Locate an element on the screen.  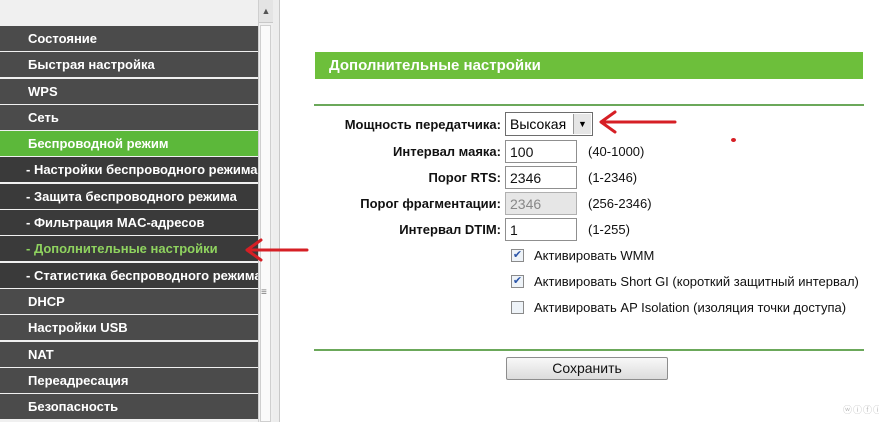
fragmentation-threshold-input is located at coordinates (541, 203).